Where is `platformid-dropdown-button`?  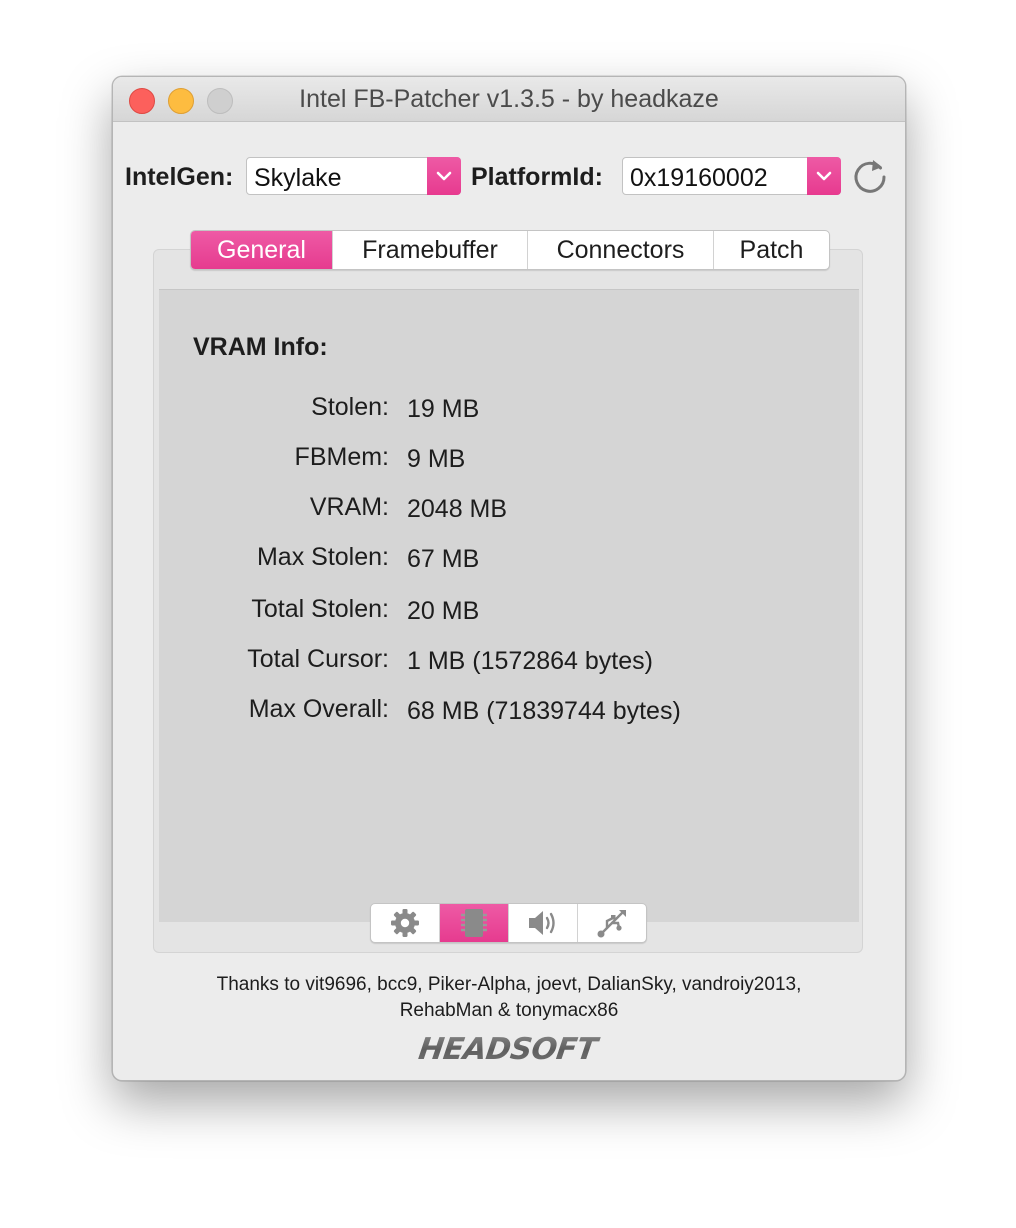
platformid-dropdown-button is located at coordinates (824, 176).